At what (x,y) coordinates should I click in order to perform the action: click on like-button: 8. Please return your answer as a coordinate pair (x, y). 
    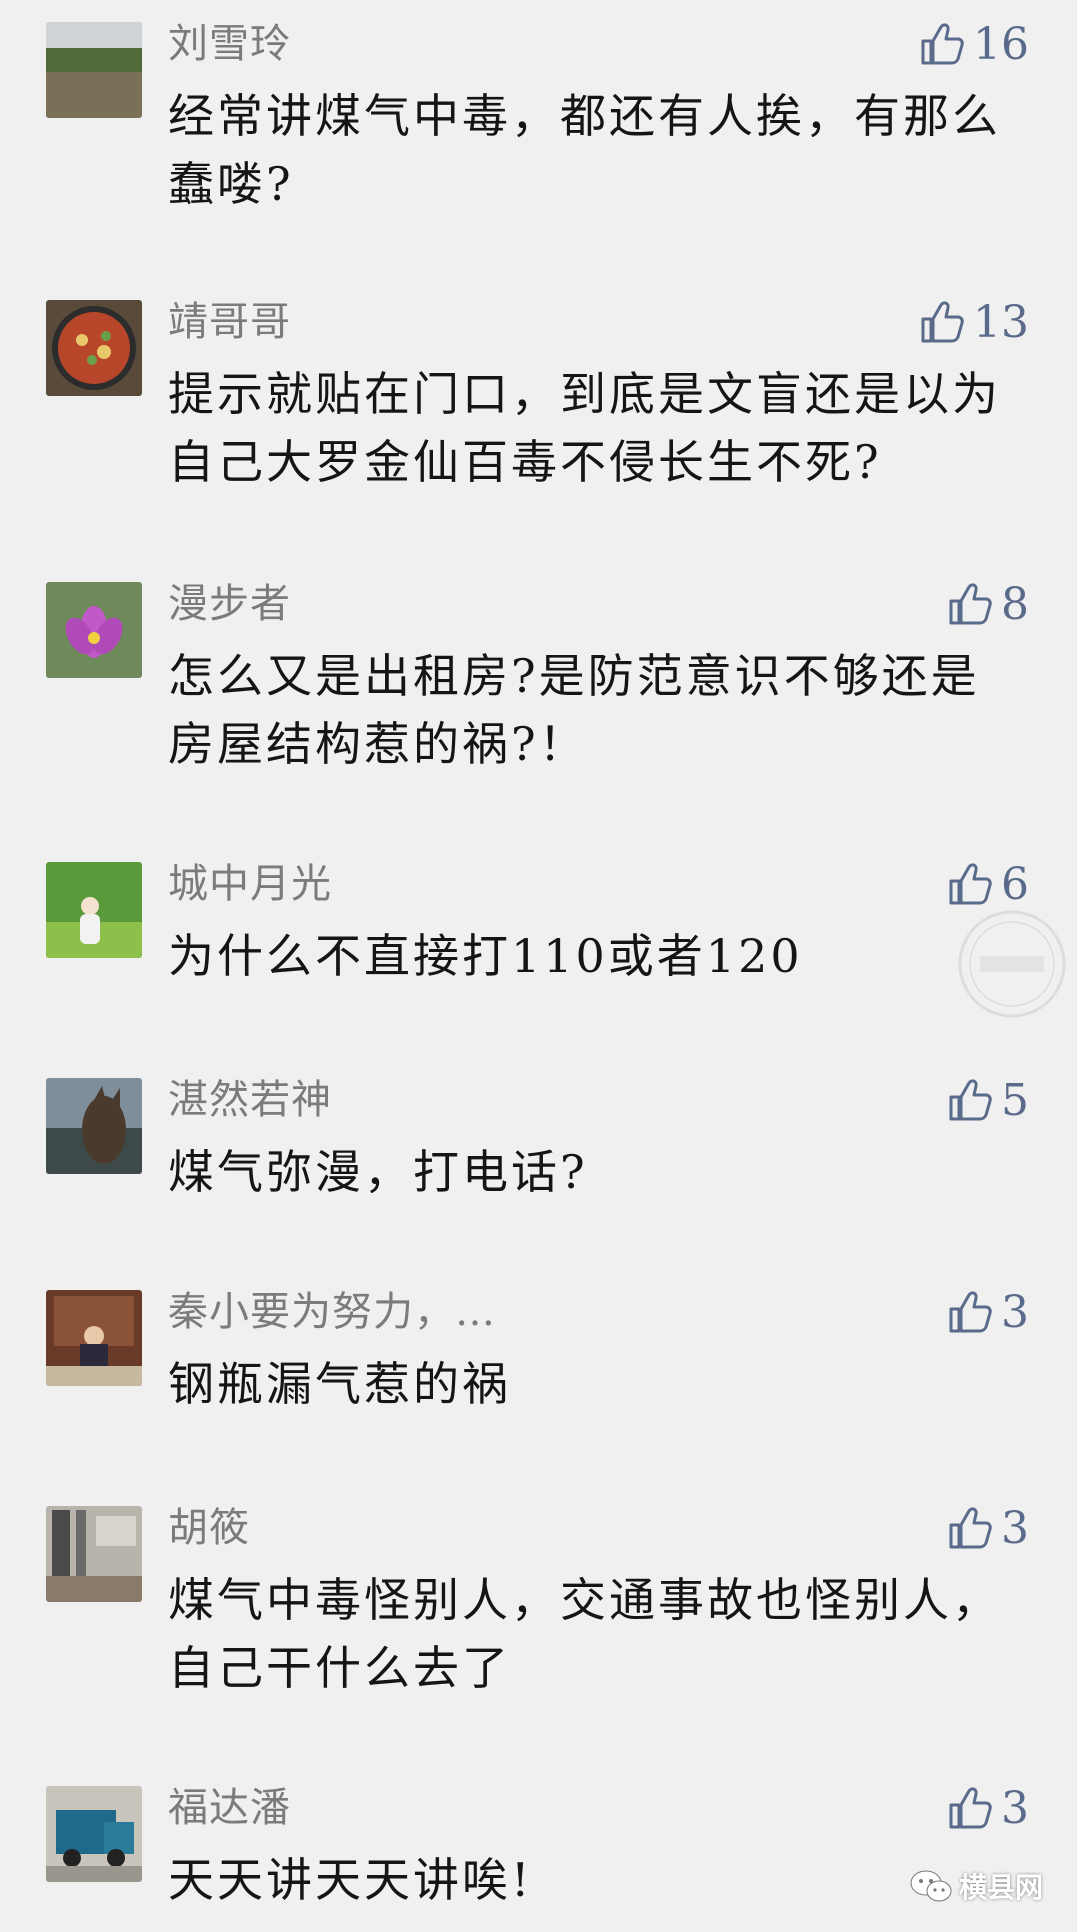
    Looking at the image, I should click on (987, 604).